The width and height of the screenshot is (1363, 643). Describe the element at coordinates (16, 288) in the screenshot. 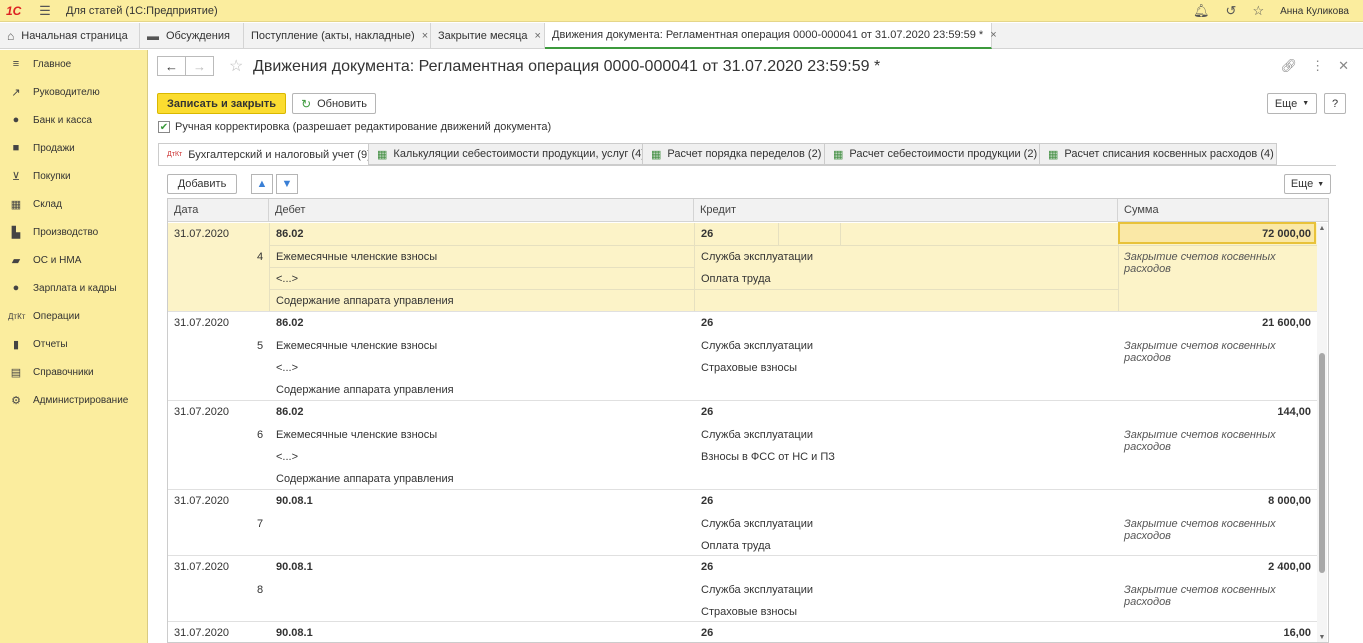

I see `person-icon: ●` at that location.